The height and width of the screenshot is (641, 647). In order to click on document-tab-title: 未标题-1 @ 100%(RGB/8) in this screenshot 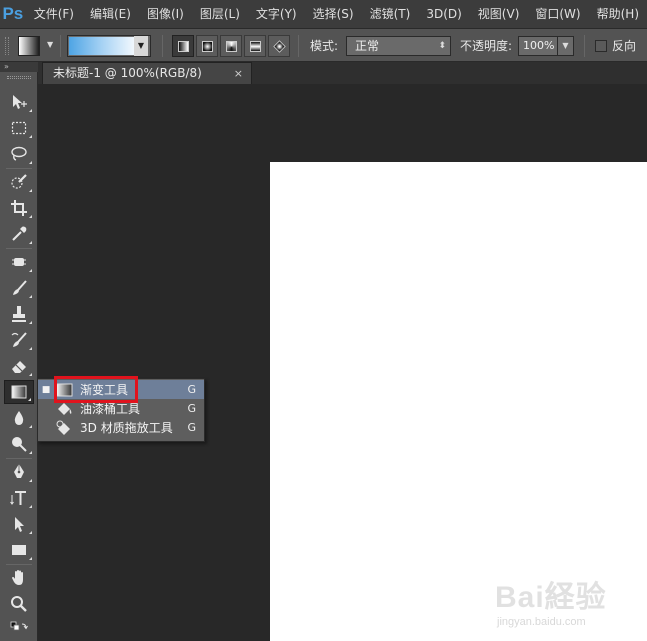, I will do `click(127, 73)`.